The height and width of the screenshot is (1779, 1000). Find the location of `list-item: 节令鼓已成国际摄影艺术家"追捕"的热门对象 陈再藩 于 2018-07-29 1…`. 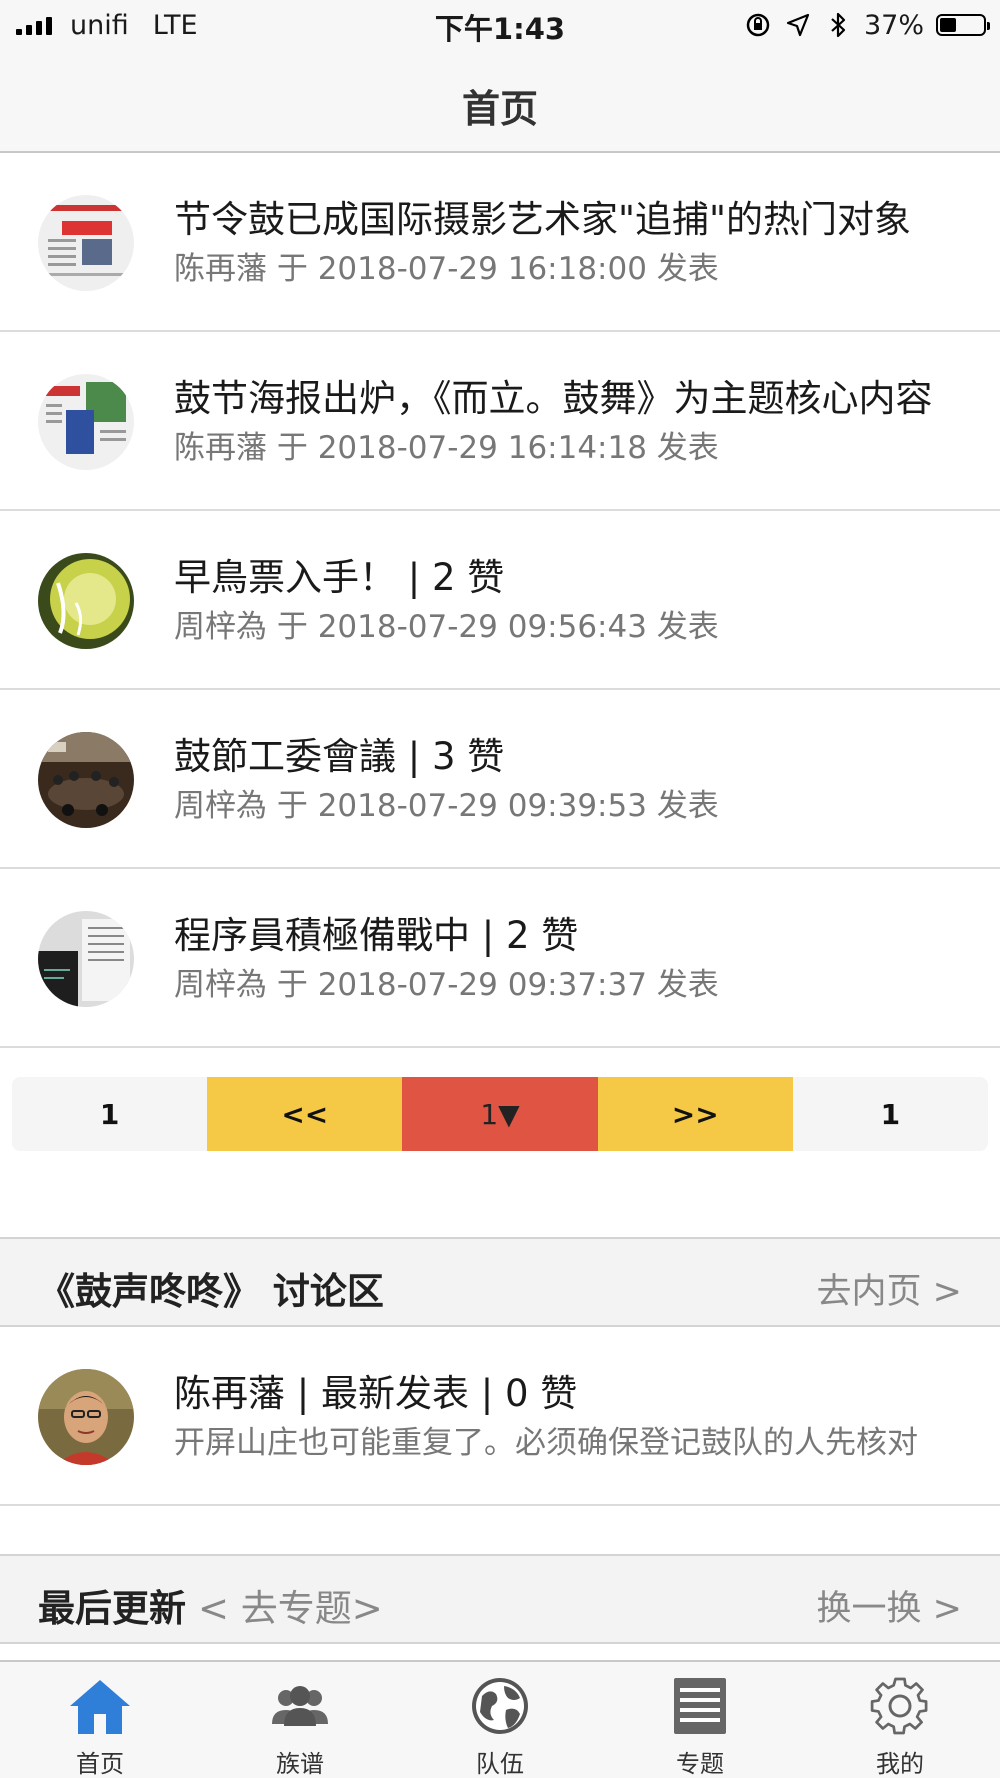

list-item: 节令鼓已成国际摄影艺术家"追捕"的热门对象 陈再藩 于 2018-07-29 1… is located at coordinates (500, 242).